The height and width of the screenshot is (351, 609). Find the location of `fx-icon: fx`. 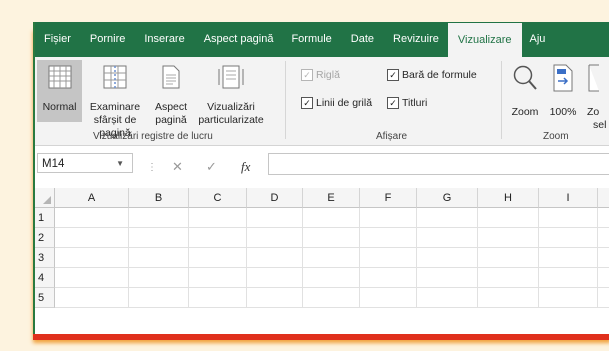

fx-icon: fx is located at coordinates (245, 167).